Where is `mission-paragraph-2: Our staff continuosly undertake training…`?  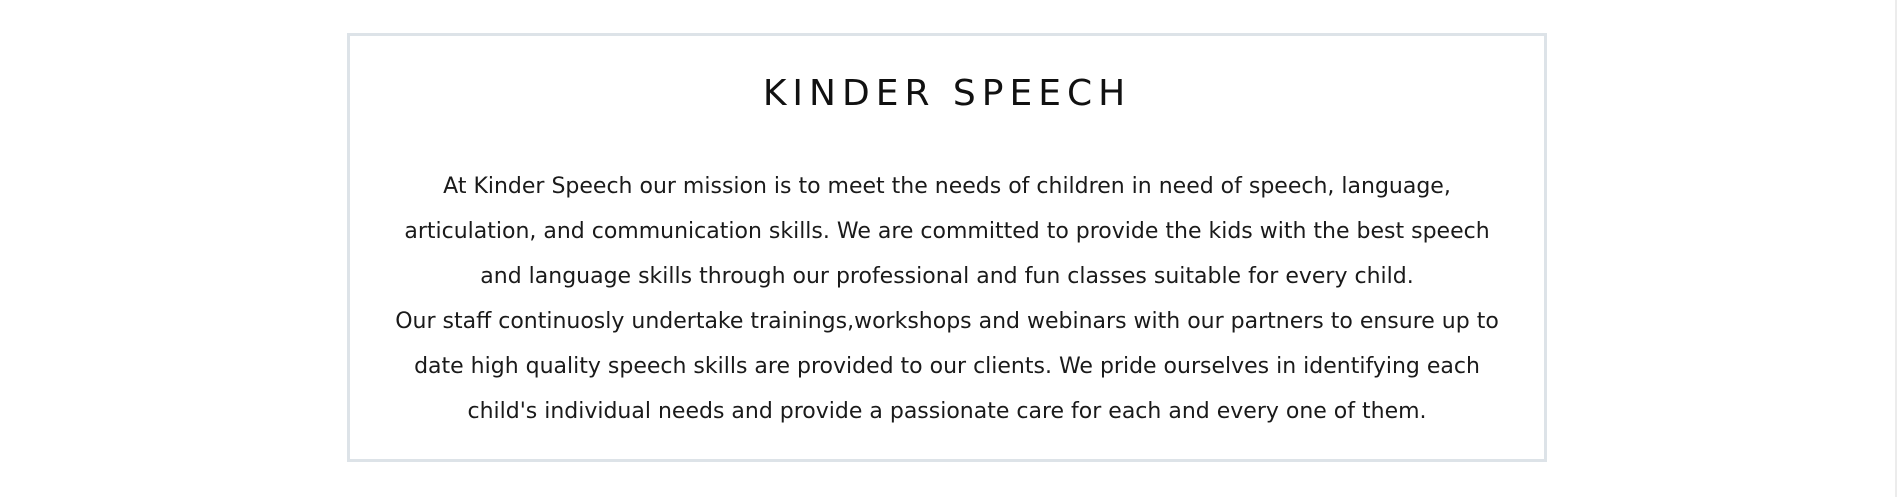 mission-paragraph-2: Our staff continuosly undertake training… is located at coordinates (947, 366).